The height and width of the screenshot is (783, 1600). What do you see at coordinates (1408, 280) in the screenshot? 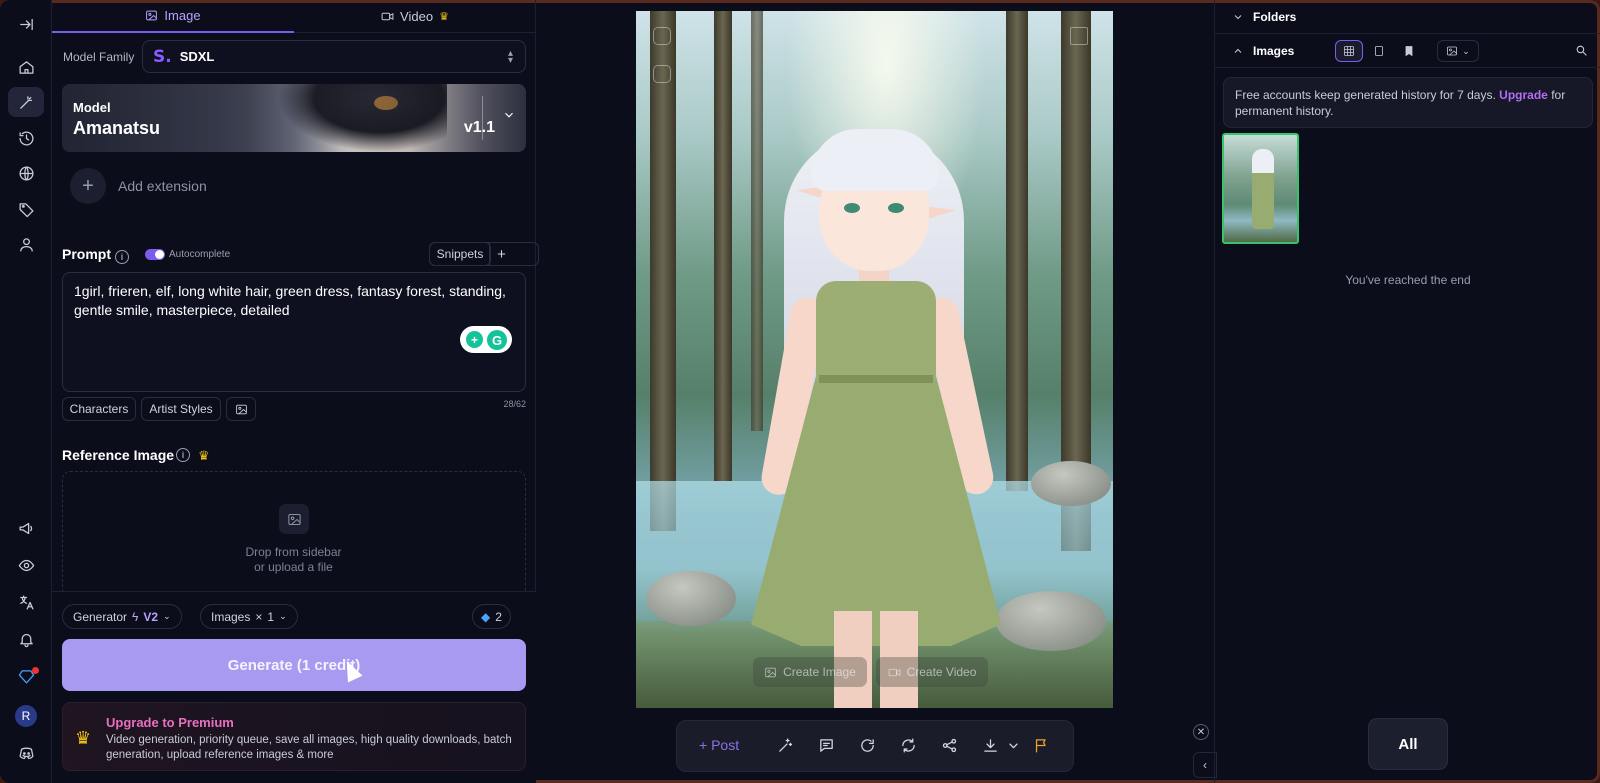
I see `end-of-list-text: You've reached the end` at bounding box center [1408, 280].